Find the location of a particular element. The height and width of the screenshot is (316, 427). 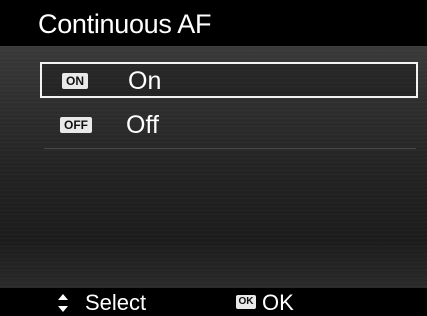

off-badge-icon: OFF is located at coordinates (76, 125).